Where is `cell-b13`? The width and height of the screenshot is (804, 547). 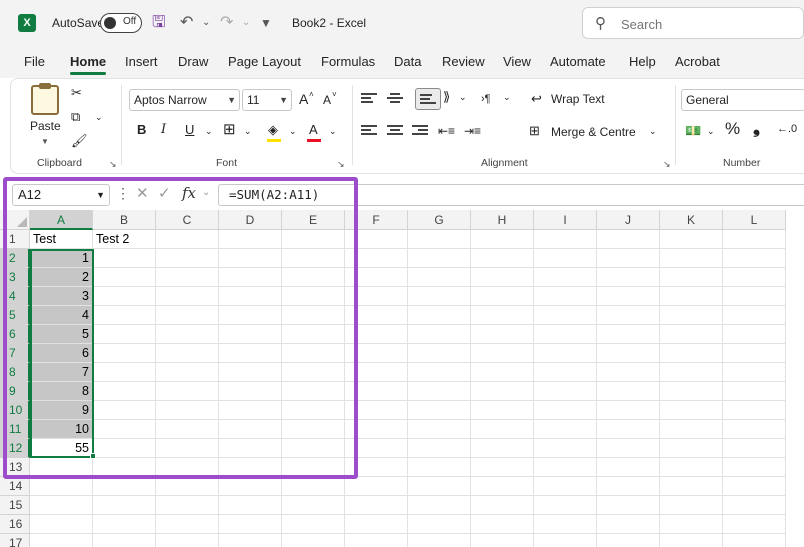
cell-b13 is located at coordinates (124, 467).